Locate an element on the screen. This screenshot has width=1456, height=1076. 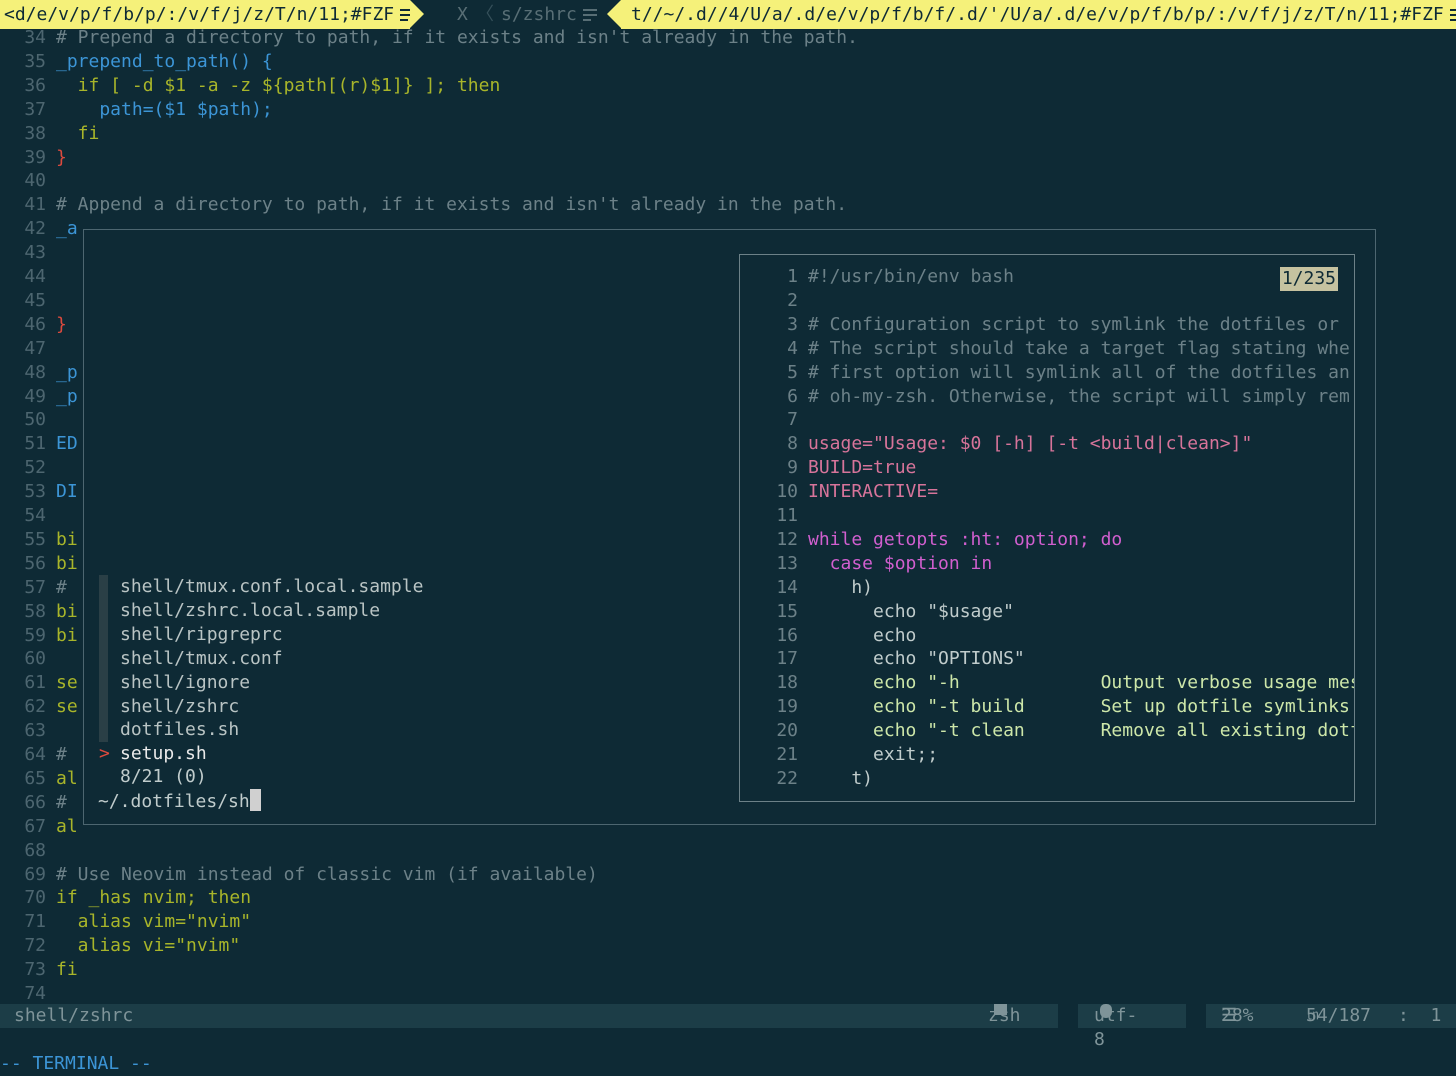
code-text: if _has nvim; then is located at coordinates (154, 898).